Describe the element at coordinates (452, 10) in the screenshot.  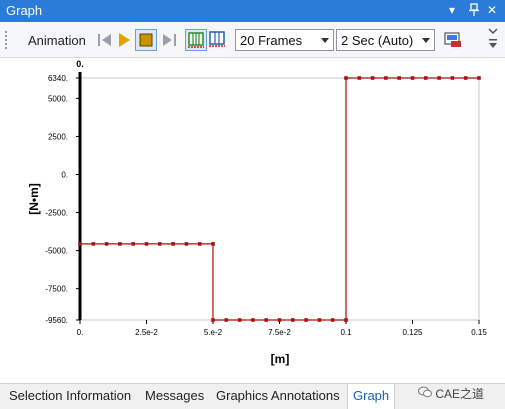
I see `dropdown-icon: ▾` at that location.